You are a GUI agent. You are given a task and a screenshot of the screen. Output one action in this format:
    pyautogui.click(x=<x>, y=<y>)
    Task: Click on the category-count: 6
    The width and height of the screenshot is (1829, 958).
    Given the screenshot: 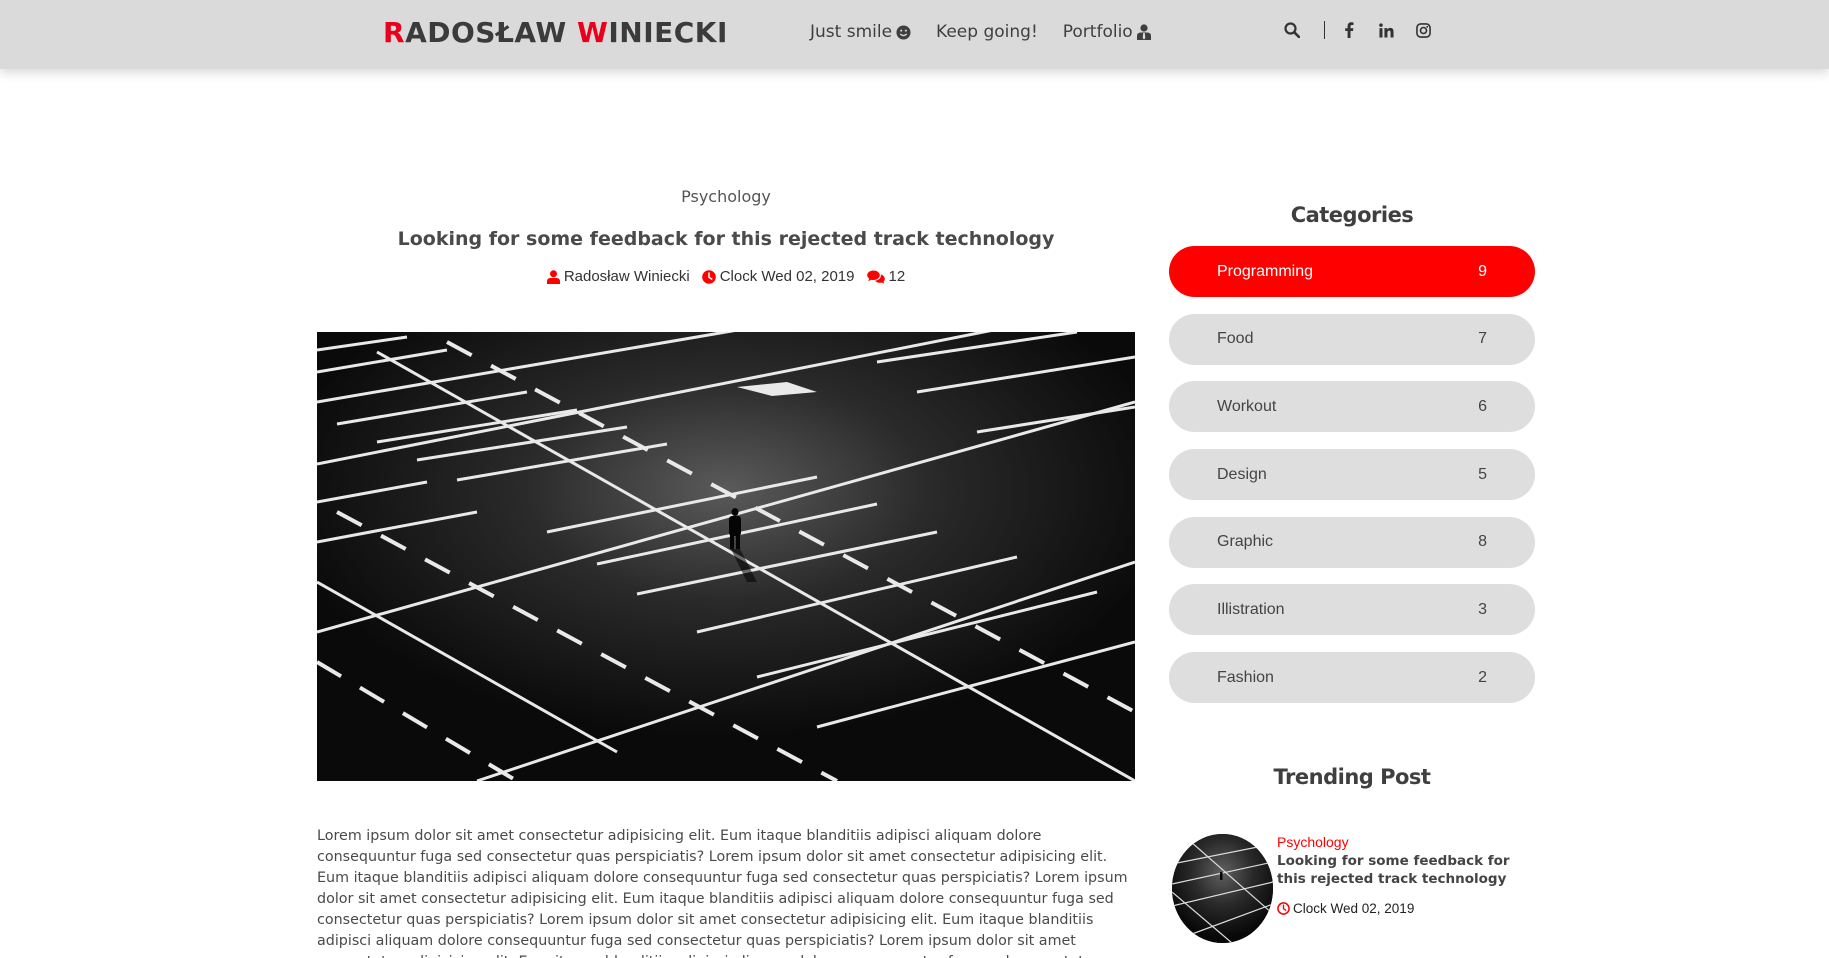 What is the action you would take?
    pyautogui.click(x=1482, y=406)
    